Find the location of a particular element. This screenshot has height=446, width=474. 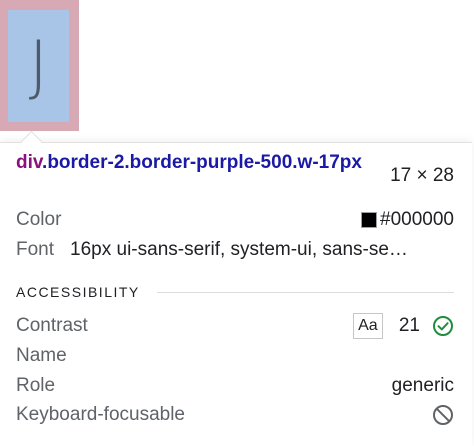

keyboard-focusable-value is located at coordinates (443, 415).